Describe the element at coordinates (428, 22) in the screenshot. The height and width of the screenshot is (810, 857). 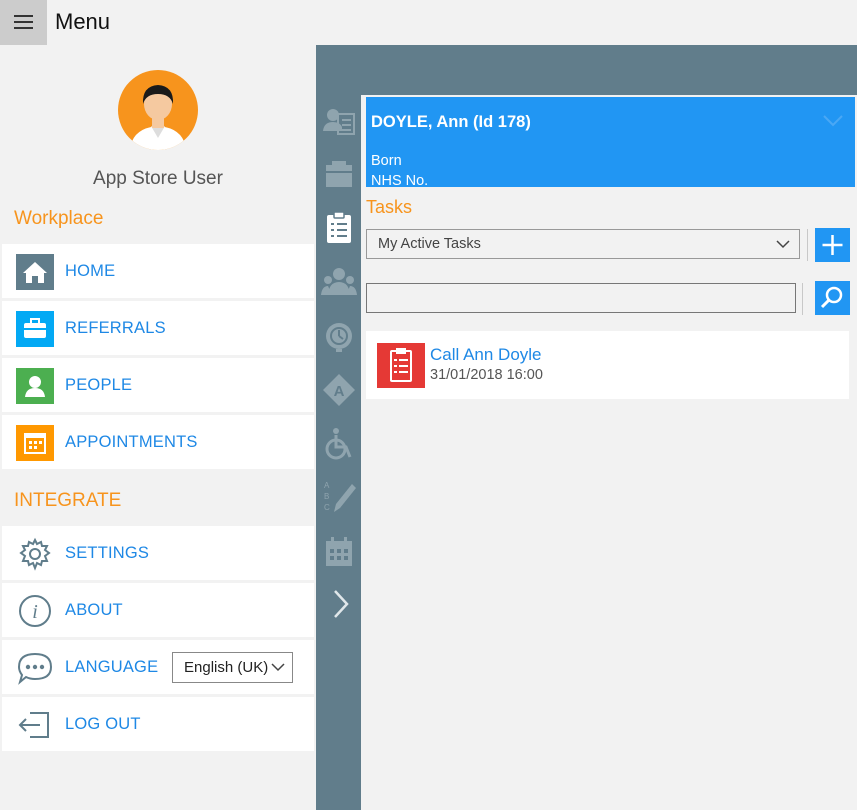
I see `title-bar: Menu` at that location.